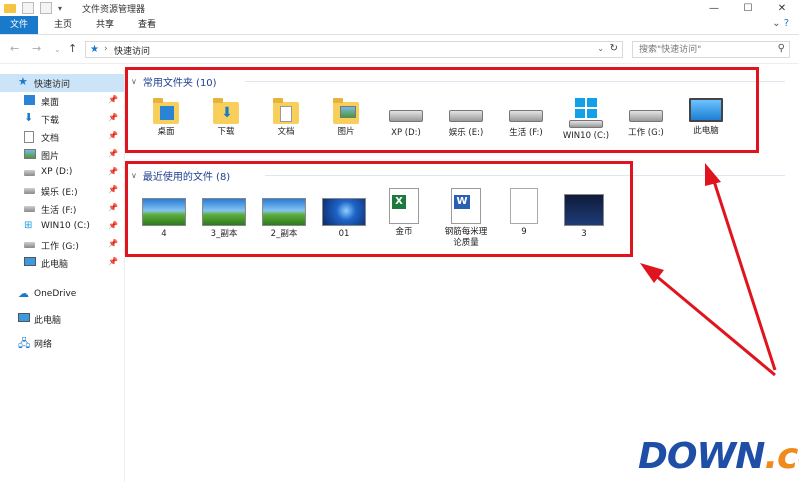 The height and width of the screenshot is (482, 799). I want to click on watermark-part1: DOWN, so click(701, 456).